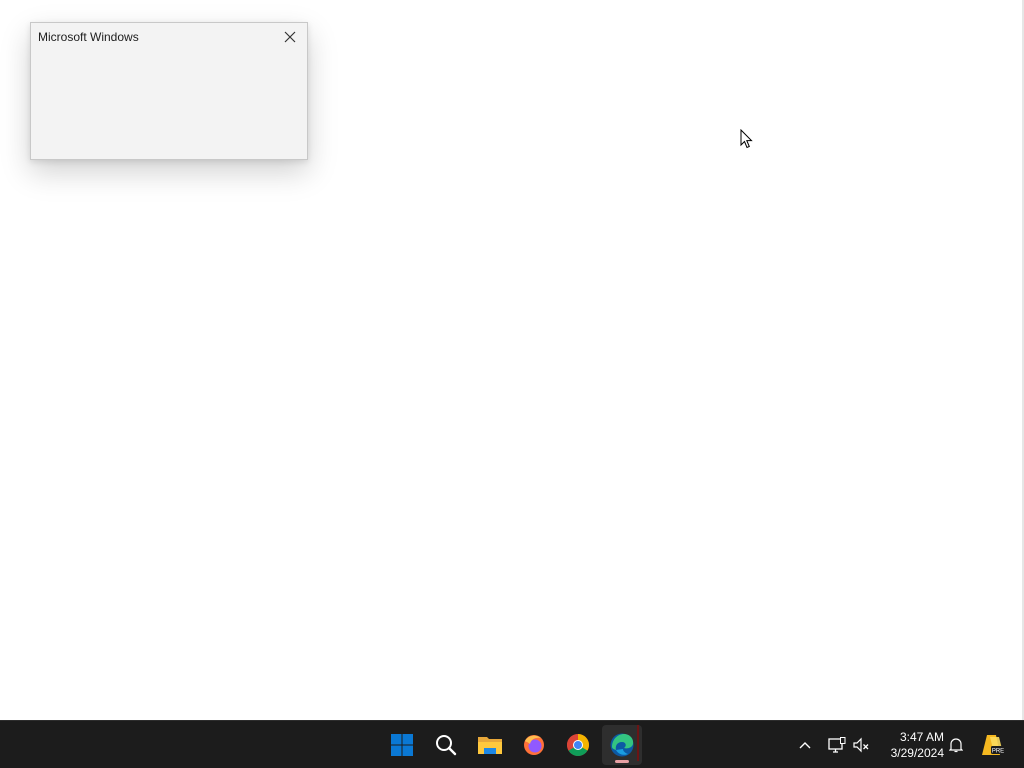 This screenshot has width=1024, height=768. I want to click on file-explorer-button, so click(490, 745).